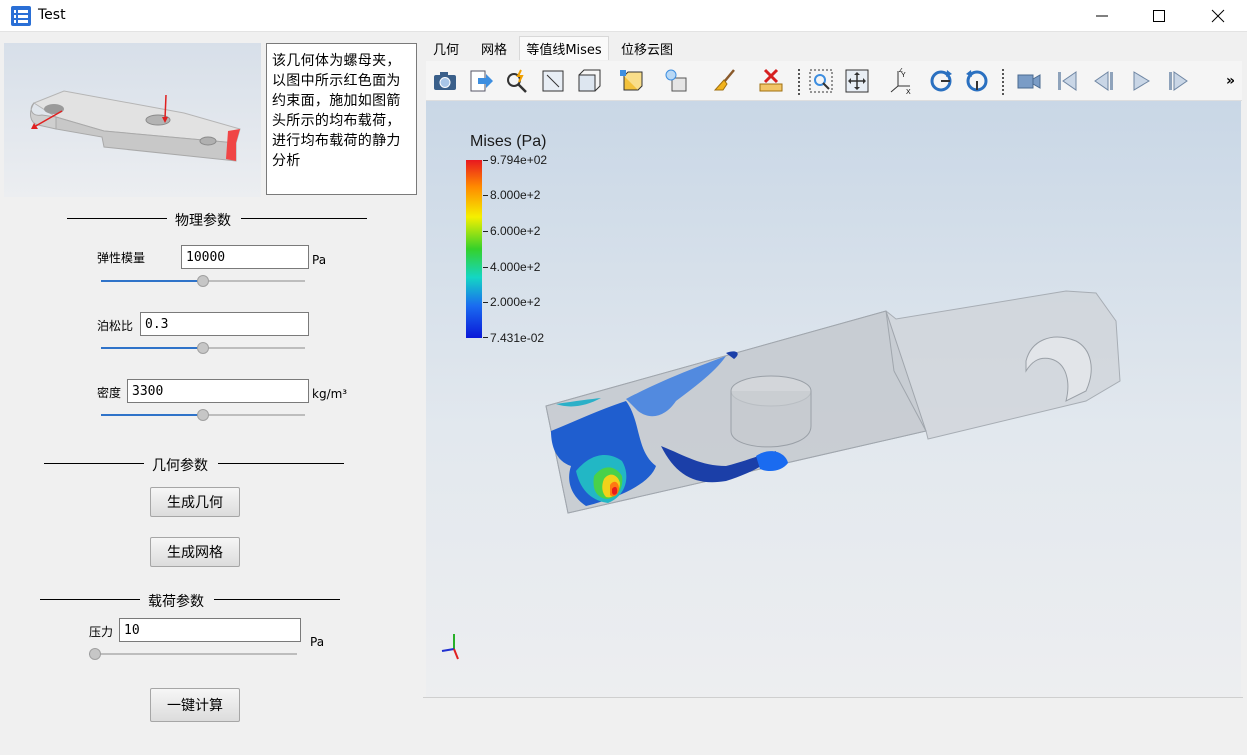 The width and height of the screenshot is (1247, 755). I want to click on viewport-bottom-border, so click(833, 697).